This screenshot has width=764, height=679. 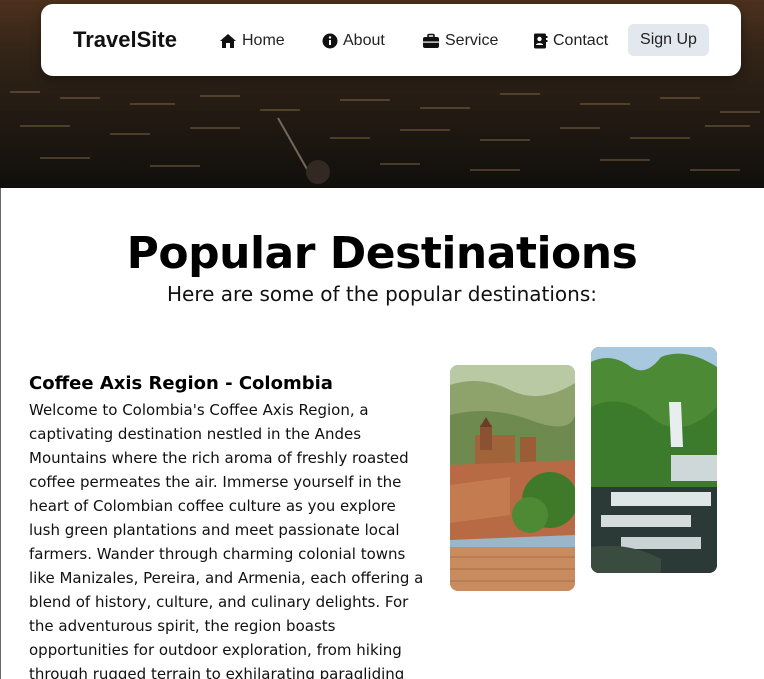 What do you see at coordinates (364, 40) in the screenshot?
I see `nav-about-label: About` at bounding box center [364, 40].